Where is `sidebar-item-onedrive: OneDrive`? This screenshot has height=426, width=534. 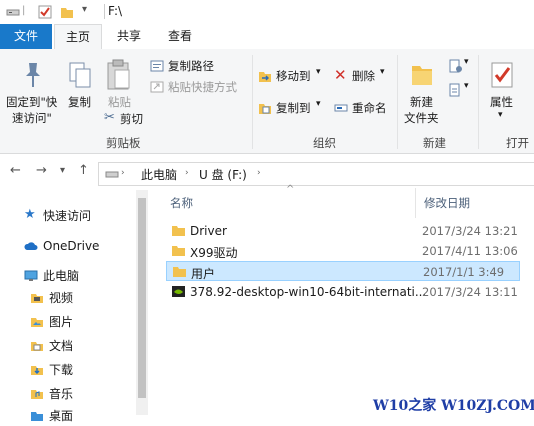
sidebar-item-onedrive: OneDrive is located at coordinates (79, 246).